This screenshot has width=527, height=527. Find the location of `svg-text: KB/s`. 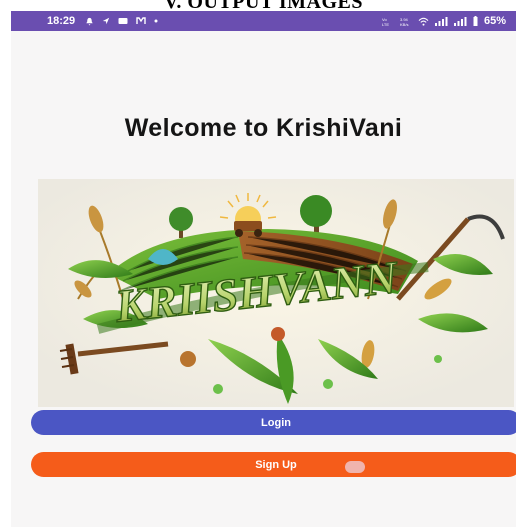

svg-text: KB/s is located at coordinates (404, 24).